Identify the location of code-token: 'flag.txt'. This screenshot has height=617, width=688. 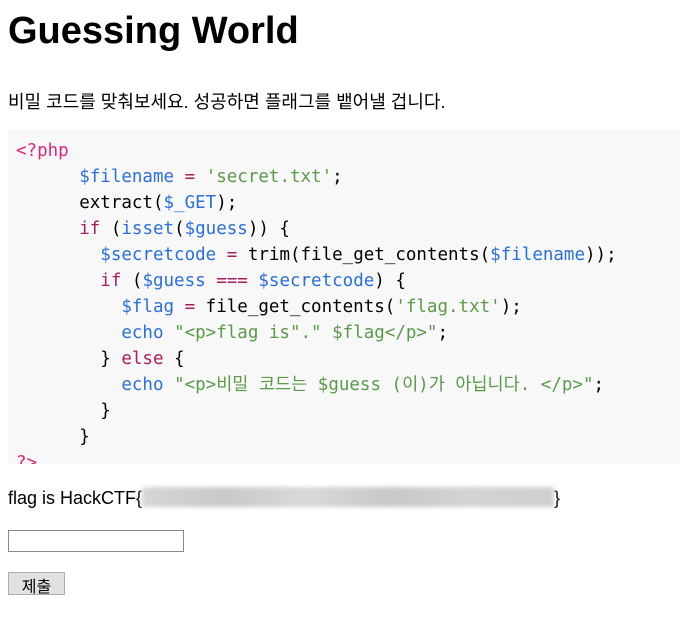
(448, 307).